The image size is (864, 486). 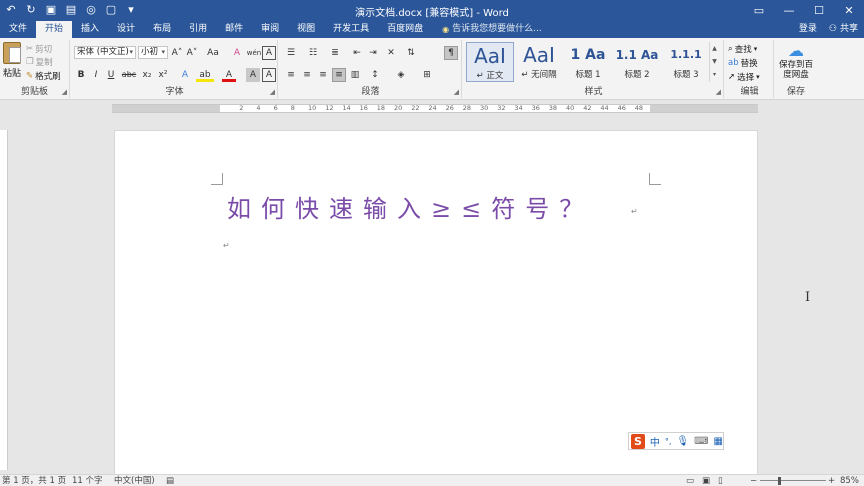 I want to click on copy-button: ❐ 复制, so click(x=39, y=62).